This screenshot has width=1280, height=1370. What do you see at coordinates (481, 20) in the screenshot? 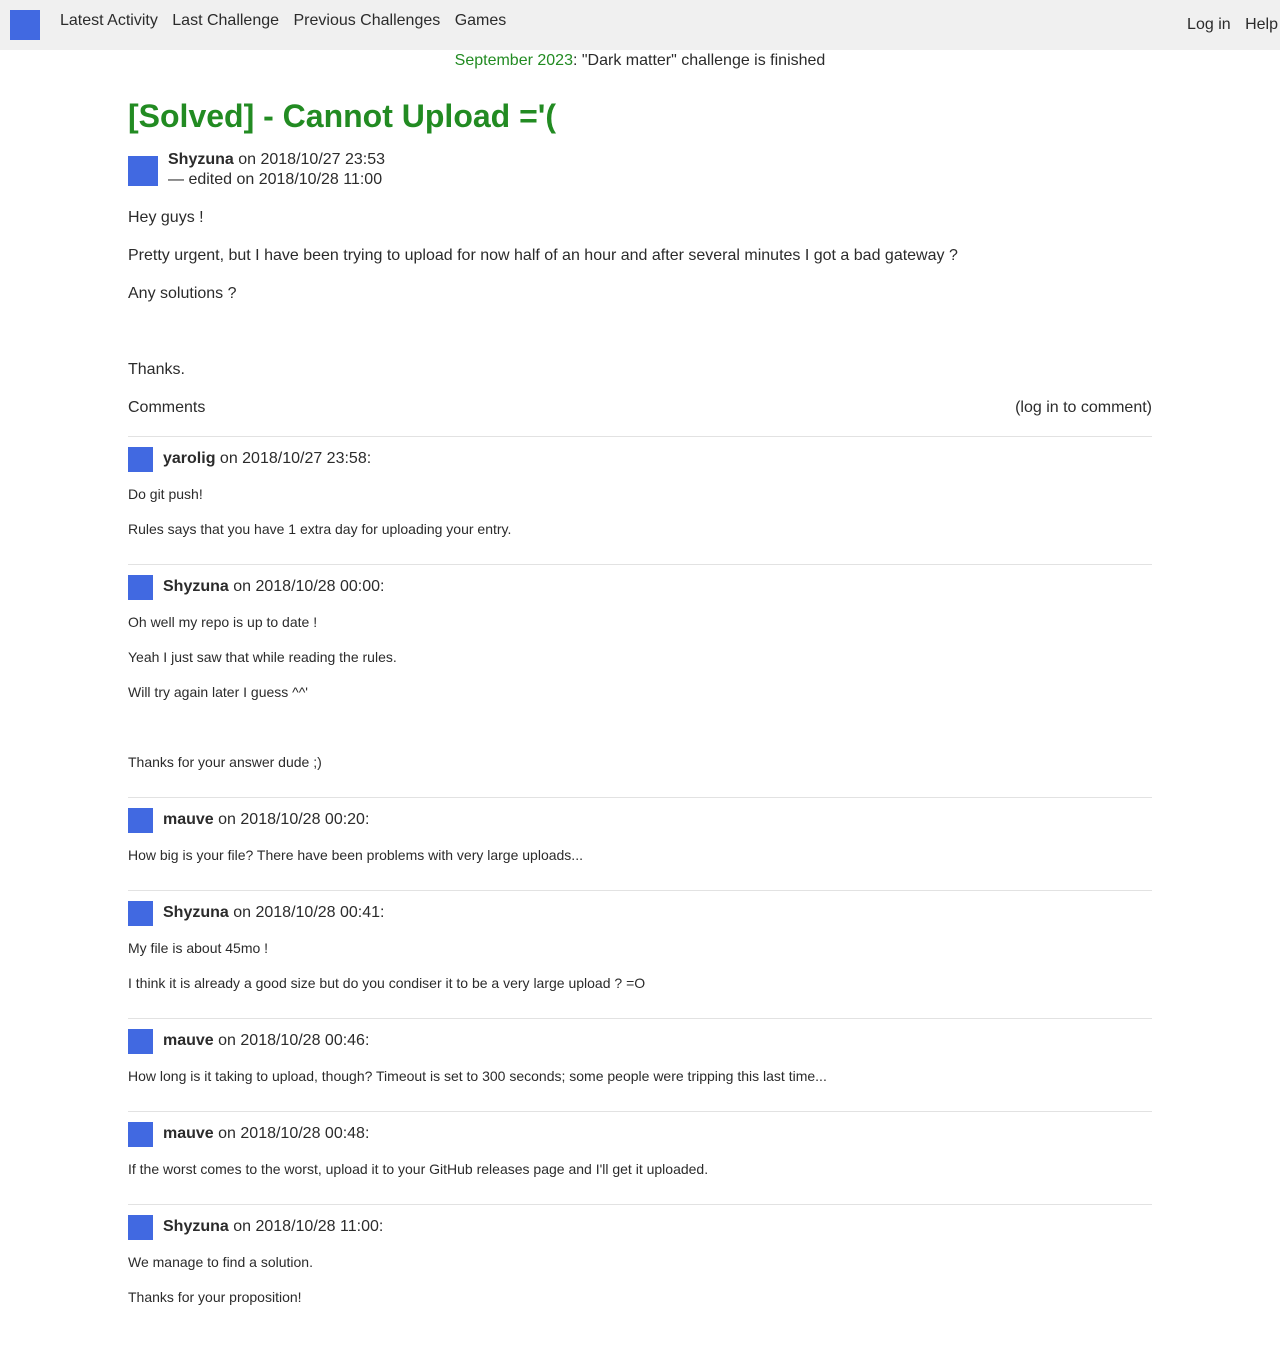
I see `nav-games: Games` at bounding box center [481, 20].